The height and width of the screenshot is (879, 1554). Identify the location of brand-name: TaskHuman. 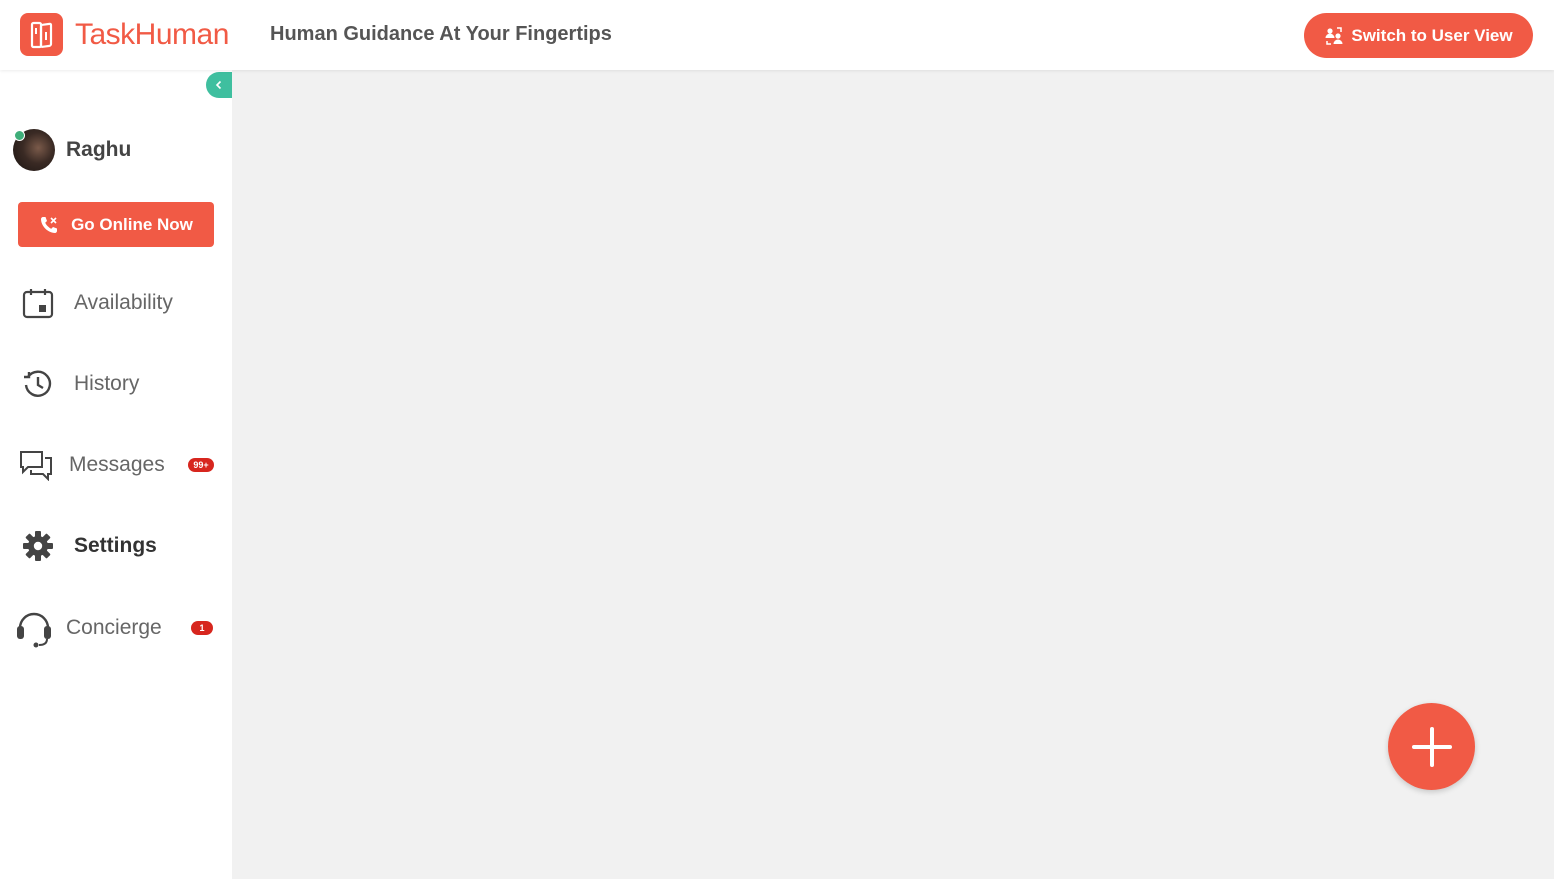
(152, 34).